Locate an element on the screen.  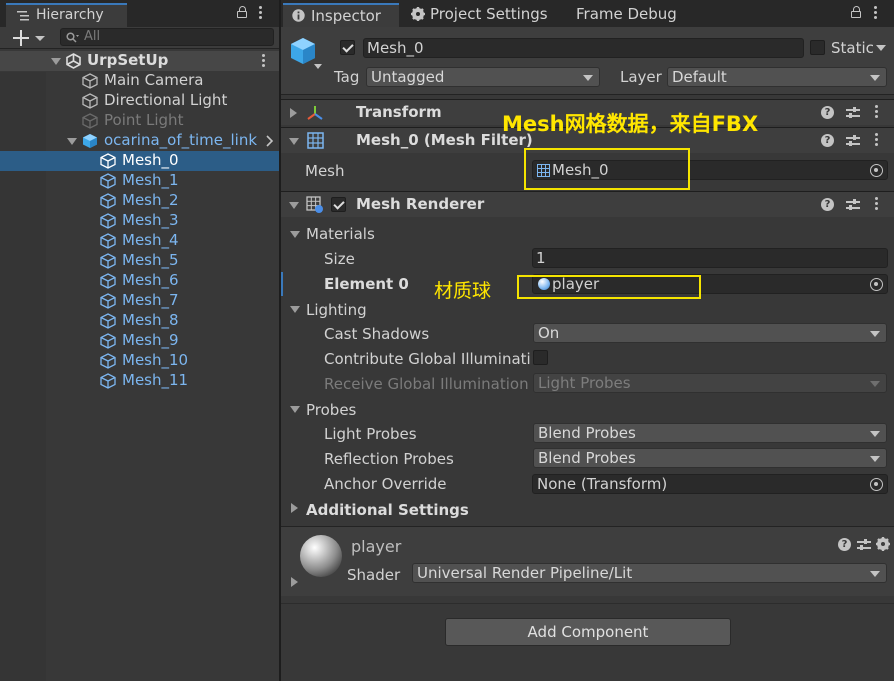
hierarchy-item-label: Mesh_5 is located at coordinates (150, 260).